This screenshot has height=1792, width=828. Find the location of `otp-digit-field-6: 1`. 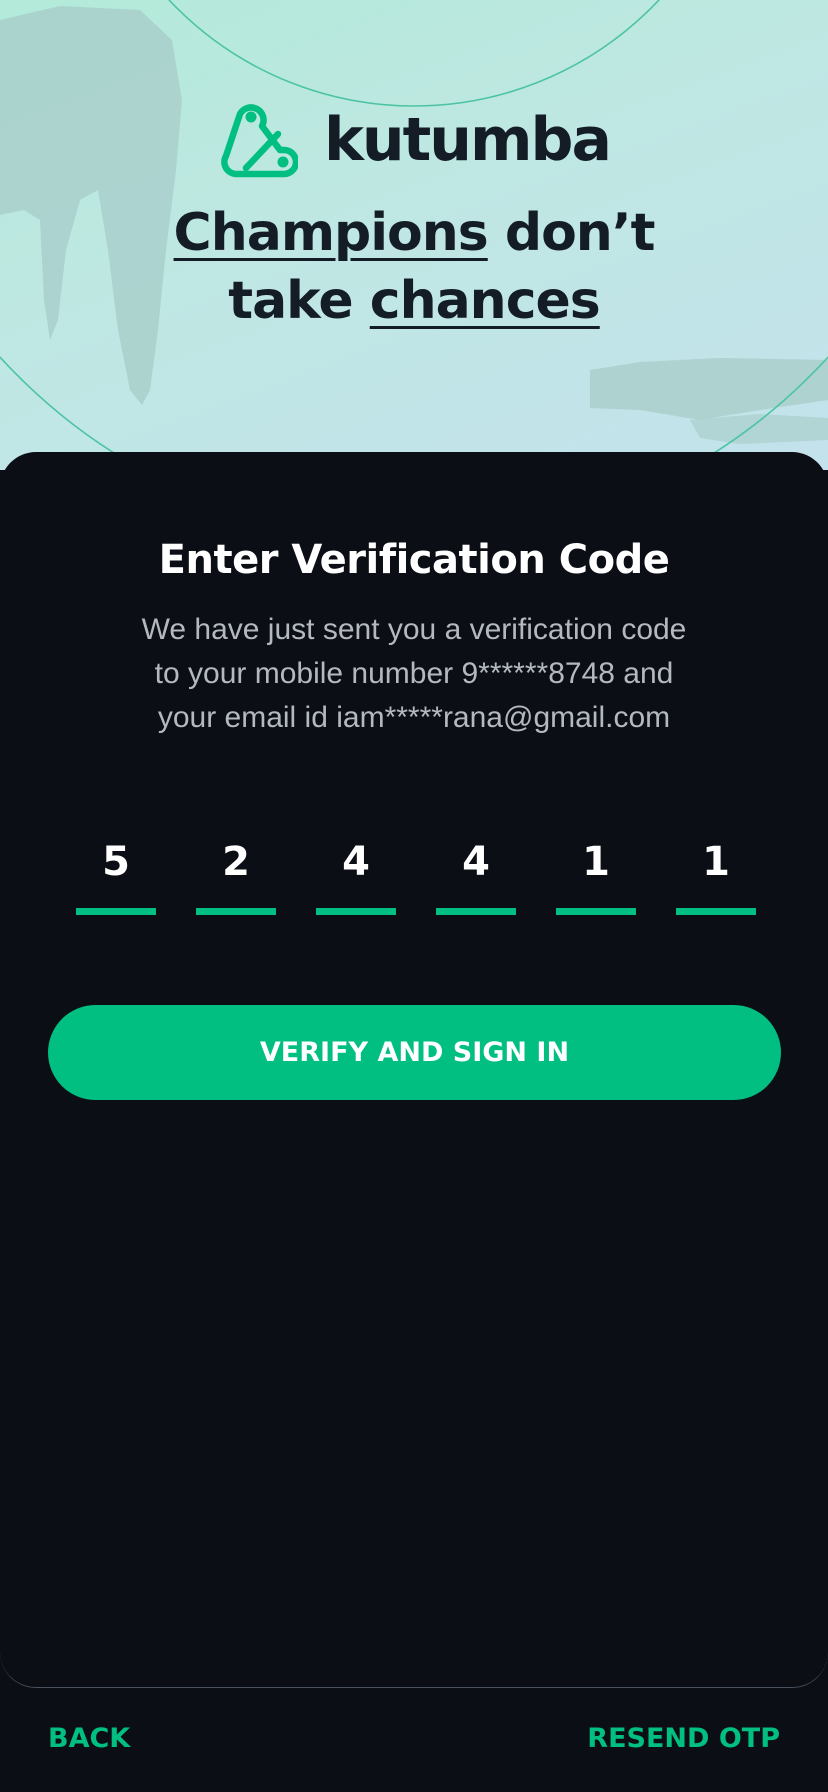

otp-digit-field-6: 1 is located at coordinates (716, 882).